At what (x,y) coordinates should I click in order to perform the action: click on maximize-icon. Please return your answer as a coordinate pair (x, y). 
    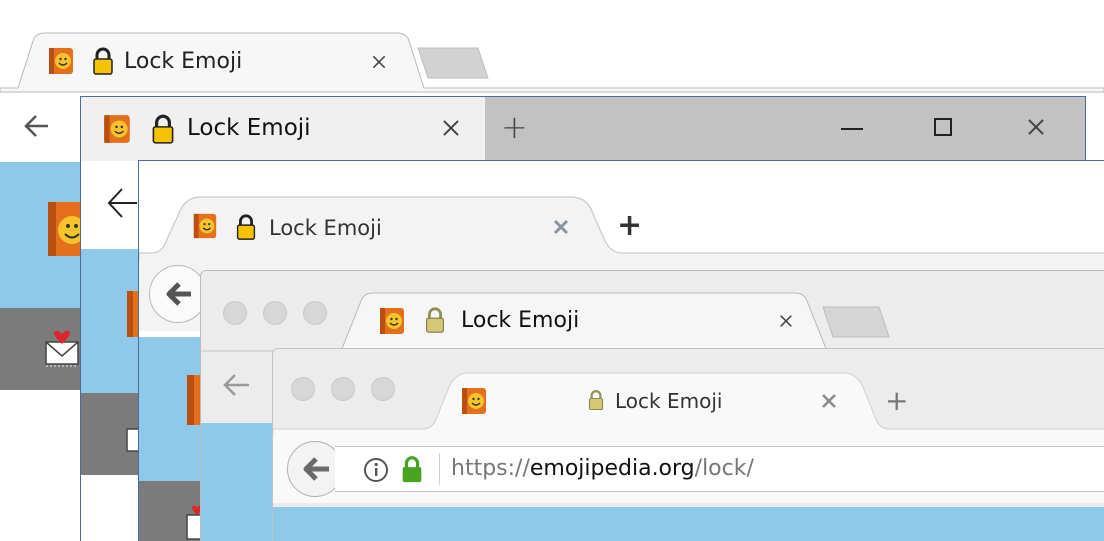
    Looking at the image, I should click on (943, 127).